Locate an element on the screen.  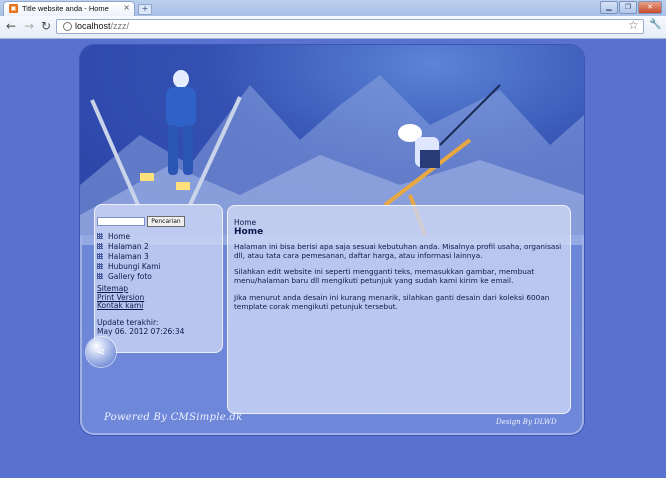
sidebar-item-halaman-3: Halaman 3 is located at coordinates (129, 256).